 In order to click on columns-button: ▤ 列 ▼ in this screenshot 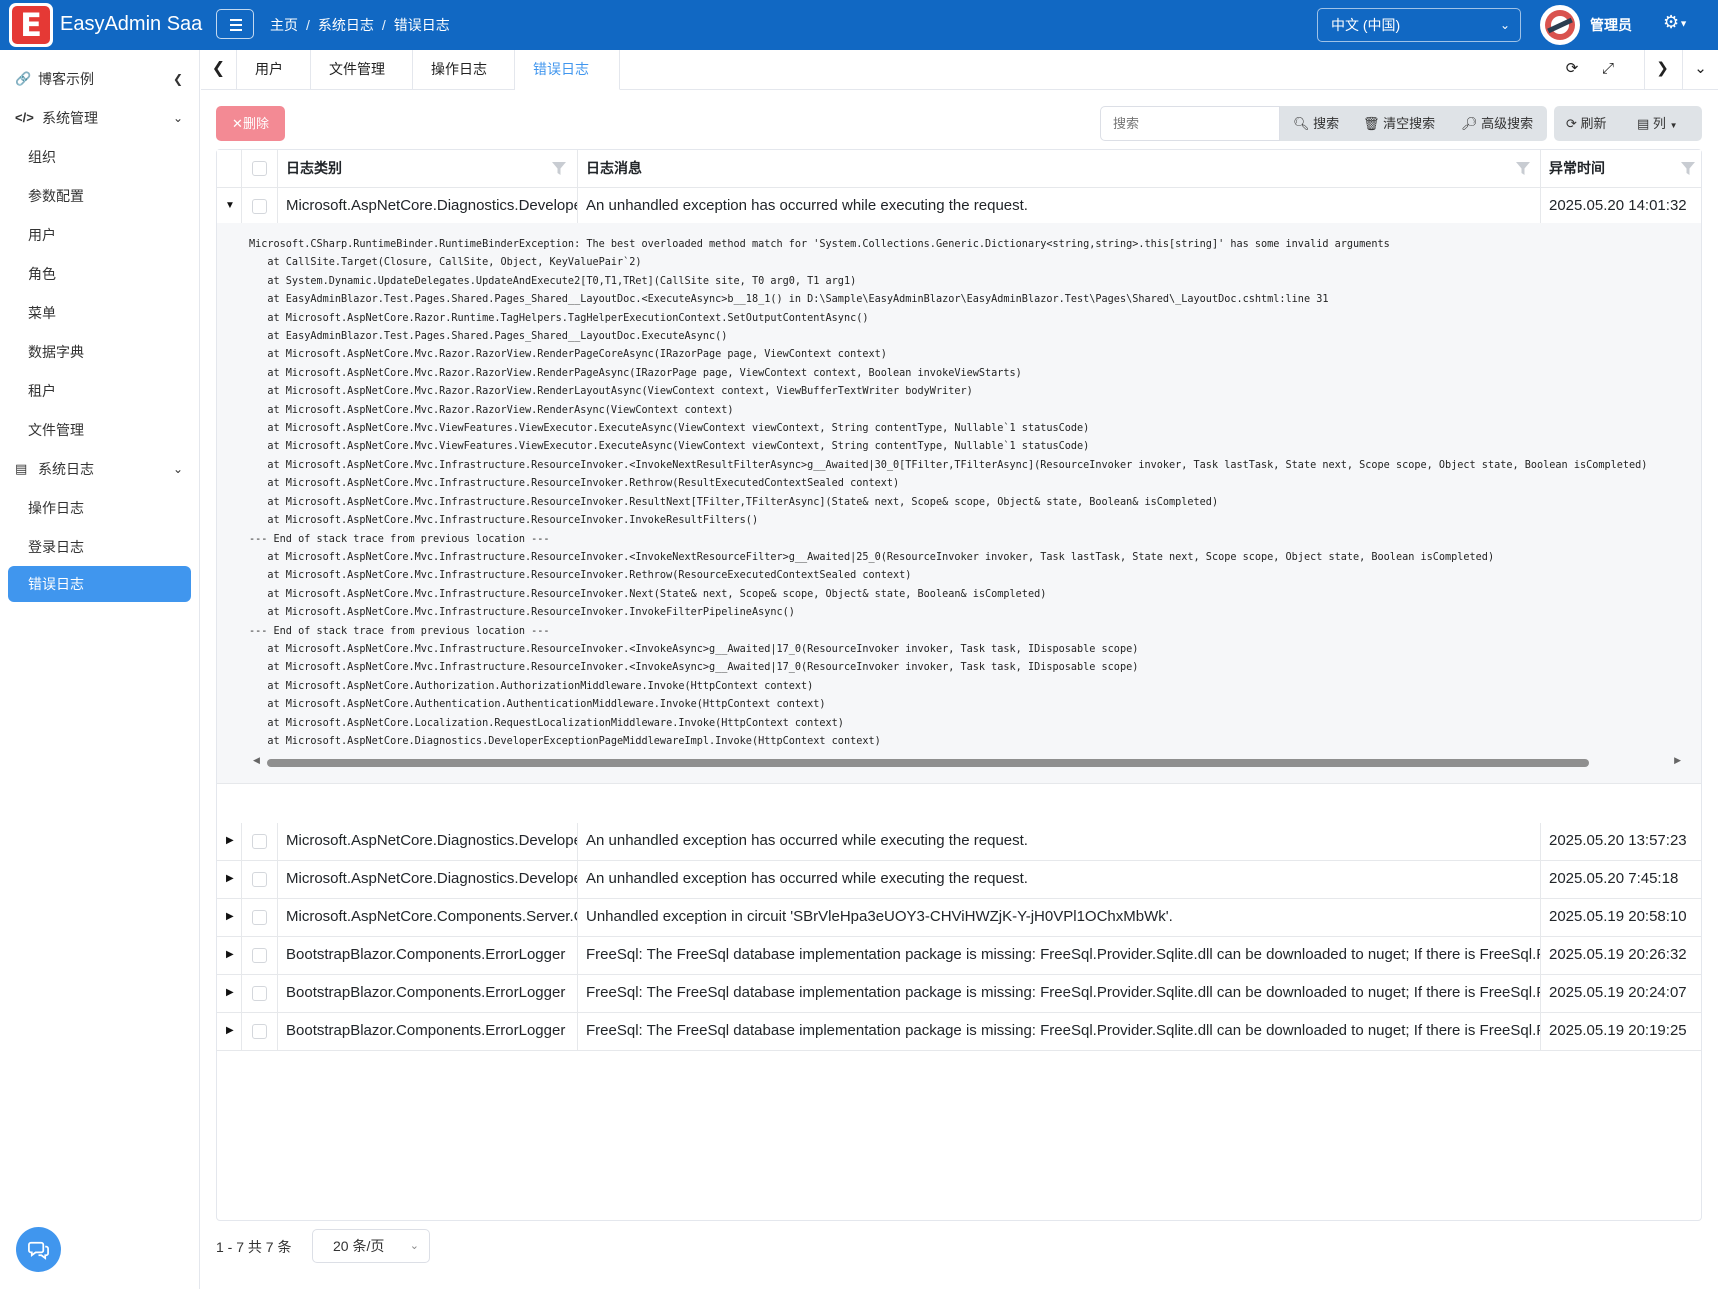, I will do `click(1657, 123)`.